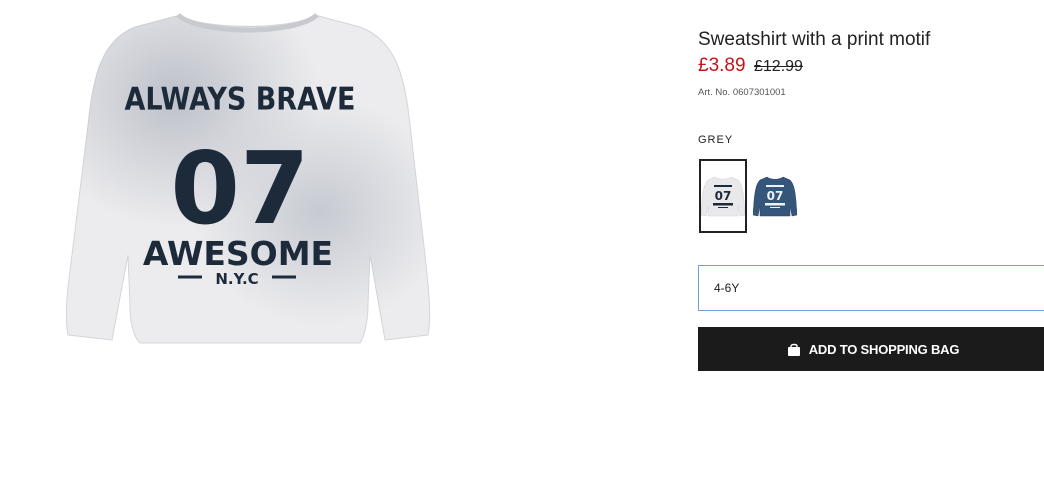 This screenshot has height=477, width=1044. What do you see at coordinates (884, 349) in the screenshot?
I see `add-to-bag-label: ADD TO SHOPPING BAG` at bounding box center [884, 349].